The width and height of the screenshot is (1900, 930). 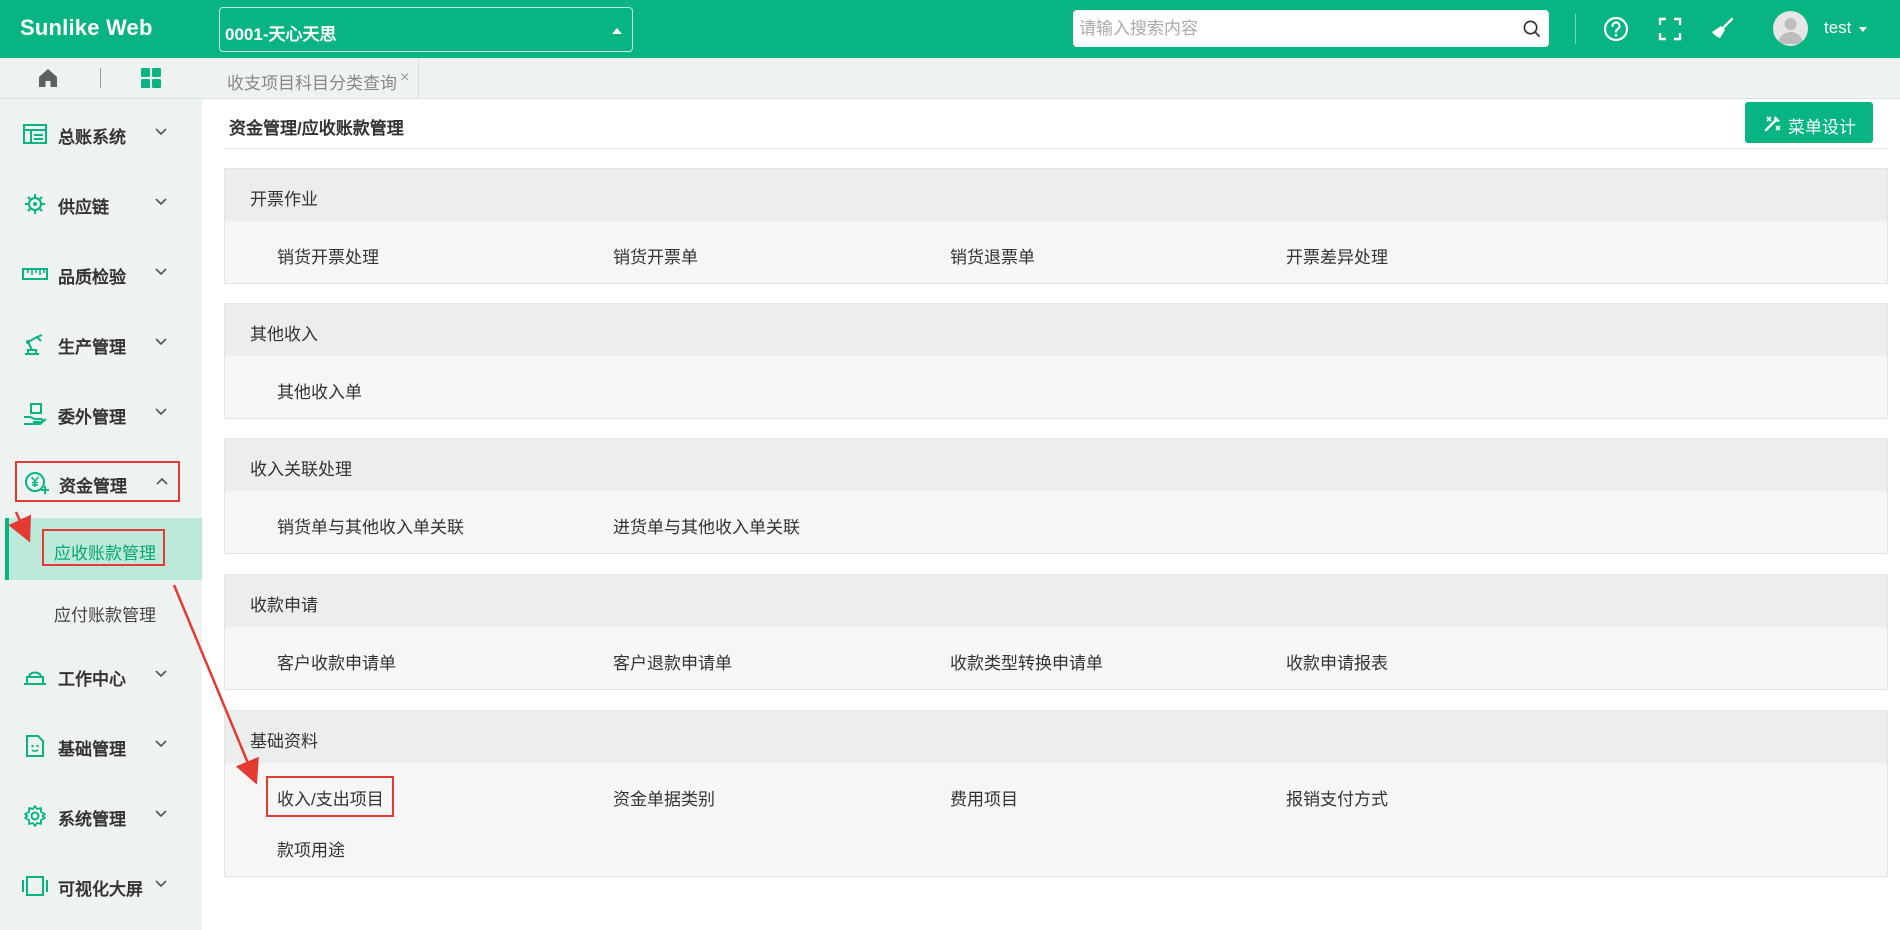 What do you see at coordinates (1575, 29) in the screenshot?
I see `toolbar-divider` at bounding box center [1575, 29].